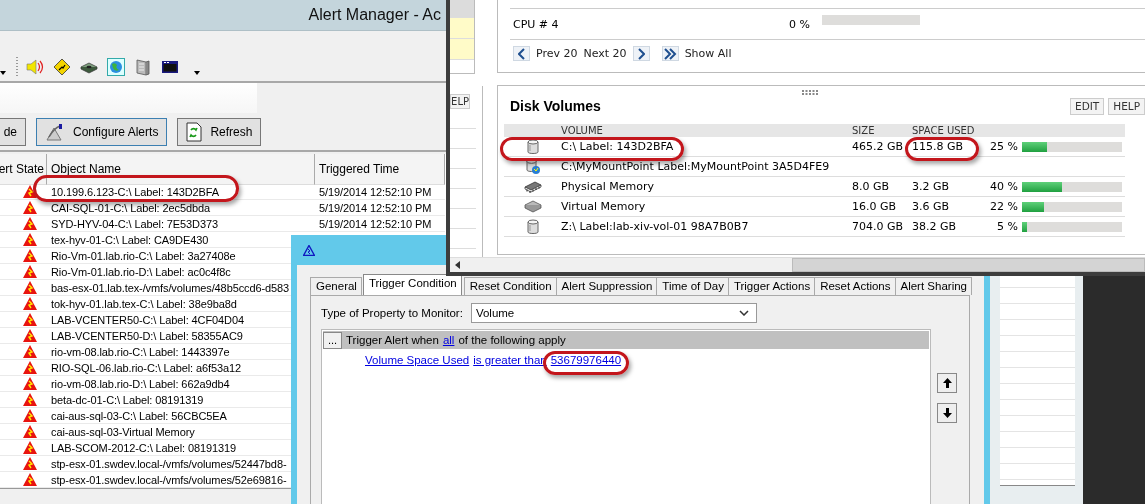  Describe the element at coordinates (55, 131) in the screenshot. I see `alert-flag-icon` at that location.